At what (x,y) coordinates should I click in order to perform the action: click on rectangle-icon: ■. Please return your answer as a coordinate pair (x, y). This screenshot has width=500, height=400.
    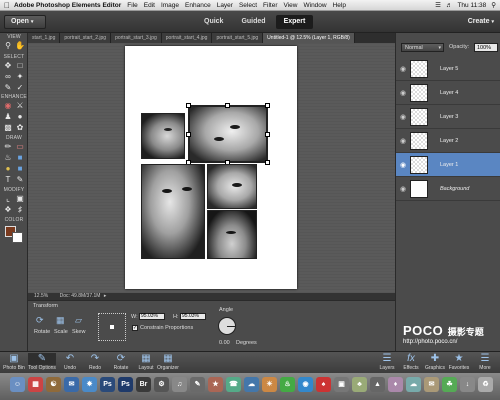
    Looking at the image, I should click on (20, 168).